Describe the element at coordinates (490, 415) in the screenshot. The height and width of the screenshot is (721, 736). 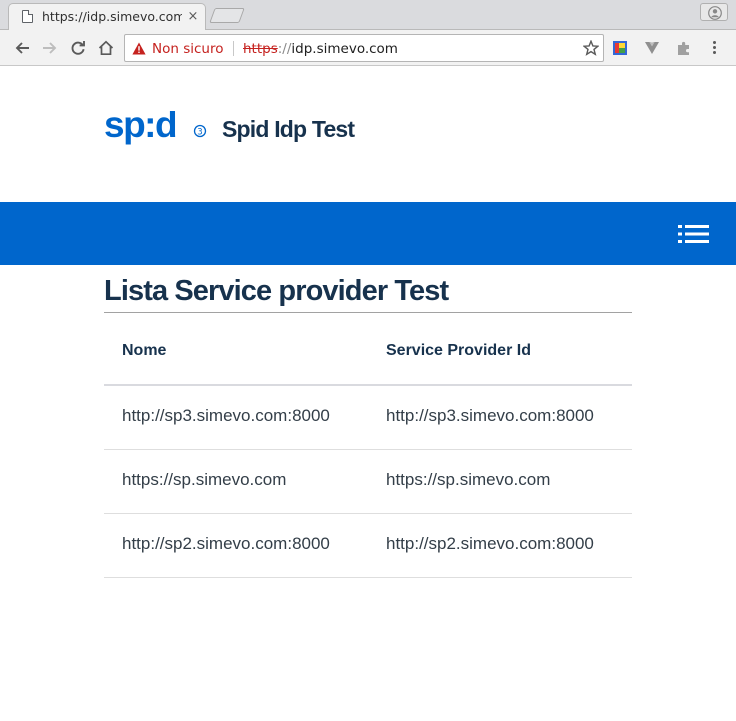
I see `cell-service-provider-id: http://sp3.simevo.com:8000` at that location.